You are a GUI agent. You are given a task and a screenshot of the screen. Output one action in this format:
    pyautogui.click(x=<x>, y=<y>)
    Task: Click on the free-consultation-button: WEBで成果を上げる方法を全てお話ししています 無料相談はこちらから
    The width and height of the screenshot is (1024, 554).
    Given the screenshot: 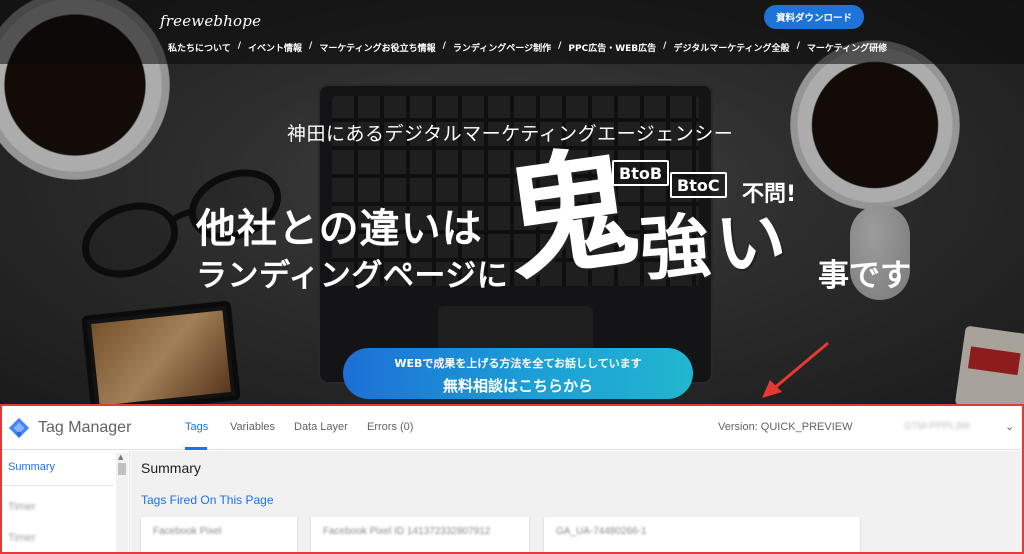 What is the action you would take?
    pyautogui.click(x=518, y=373)
    